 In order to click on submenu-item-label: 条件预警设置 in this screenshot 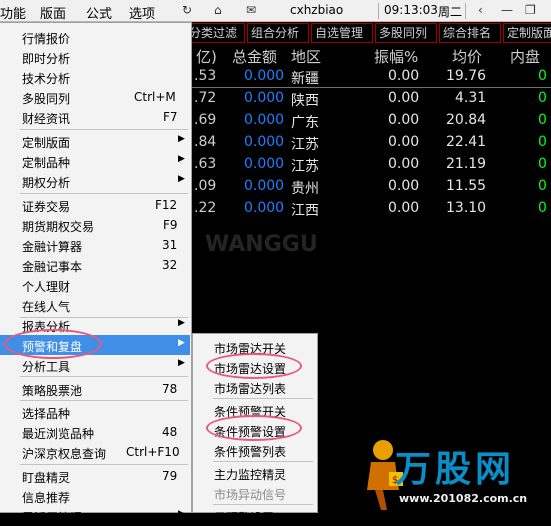, I will do `click(250, 432)`.